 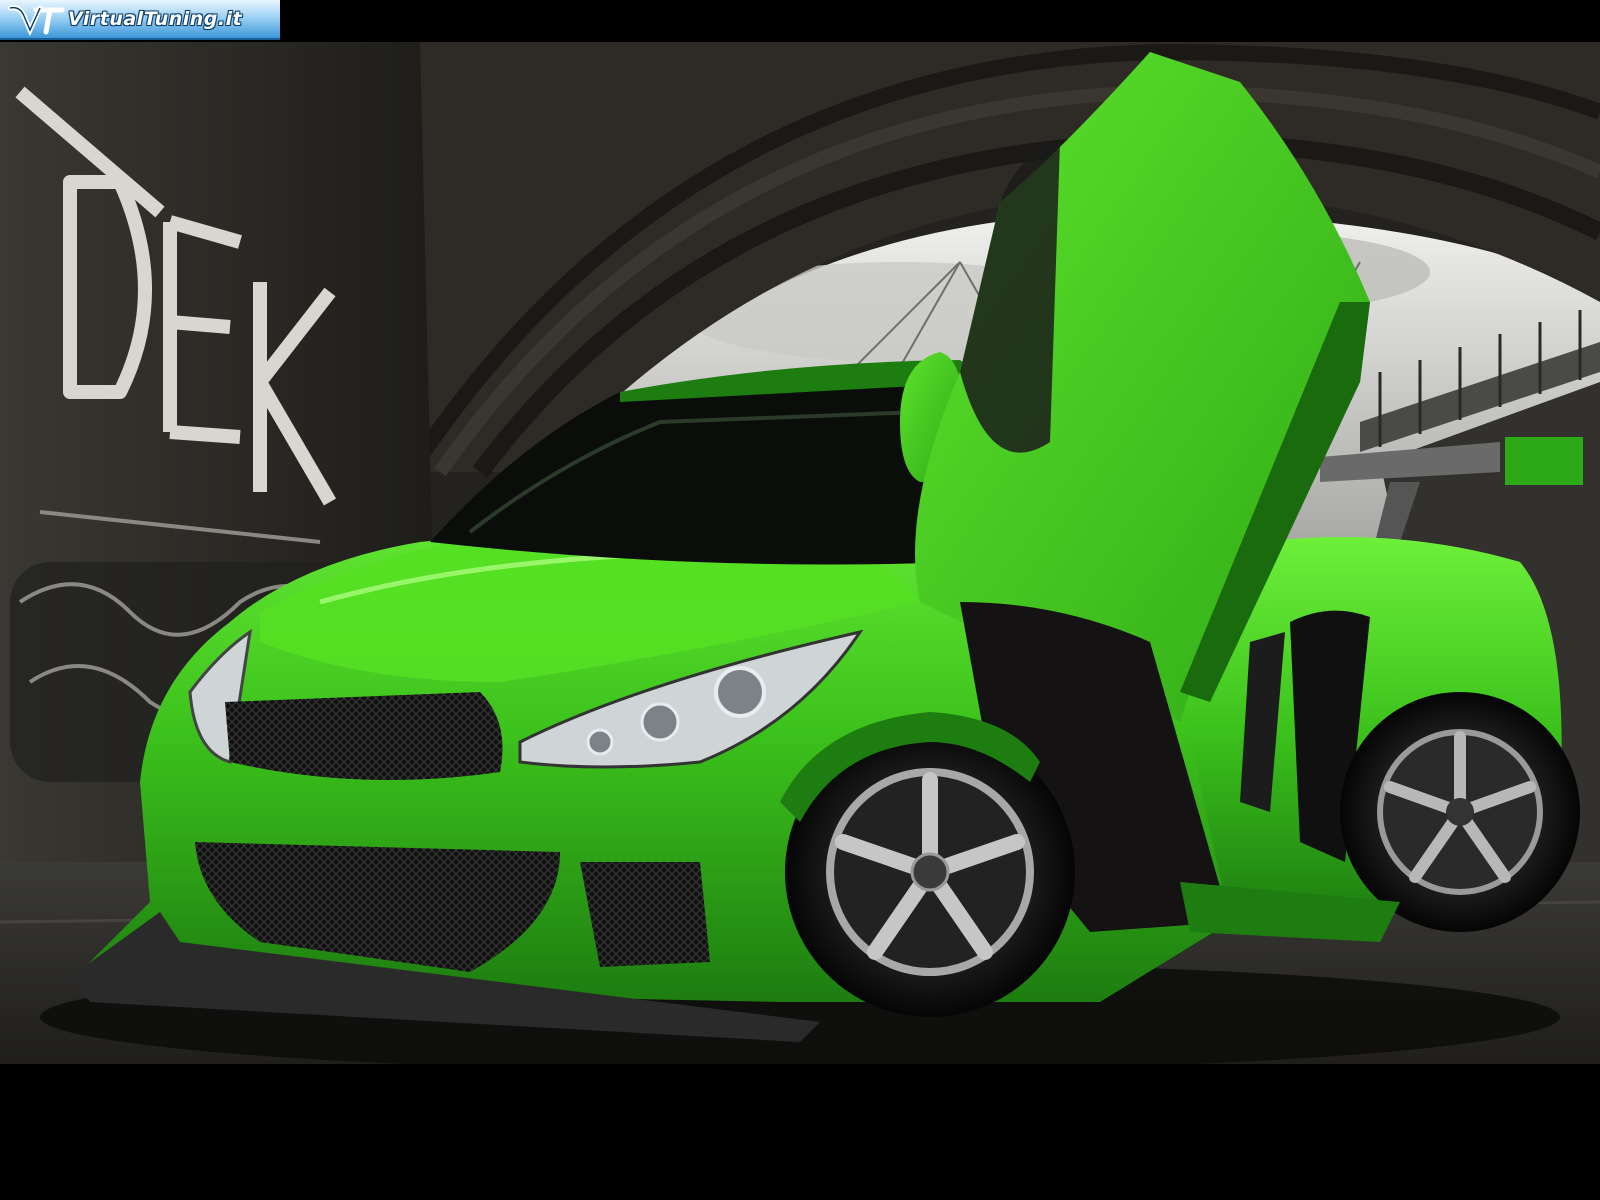 What do you see at coordinates (1460, 812) in the screenshot?
I see `rear-hub` at bounding box center [1460, 812].